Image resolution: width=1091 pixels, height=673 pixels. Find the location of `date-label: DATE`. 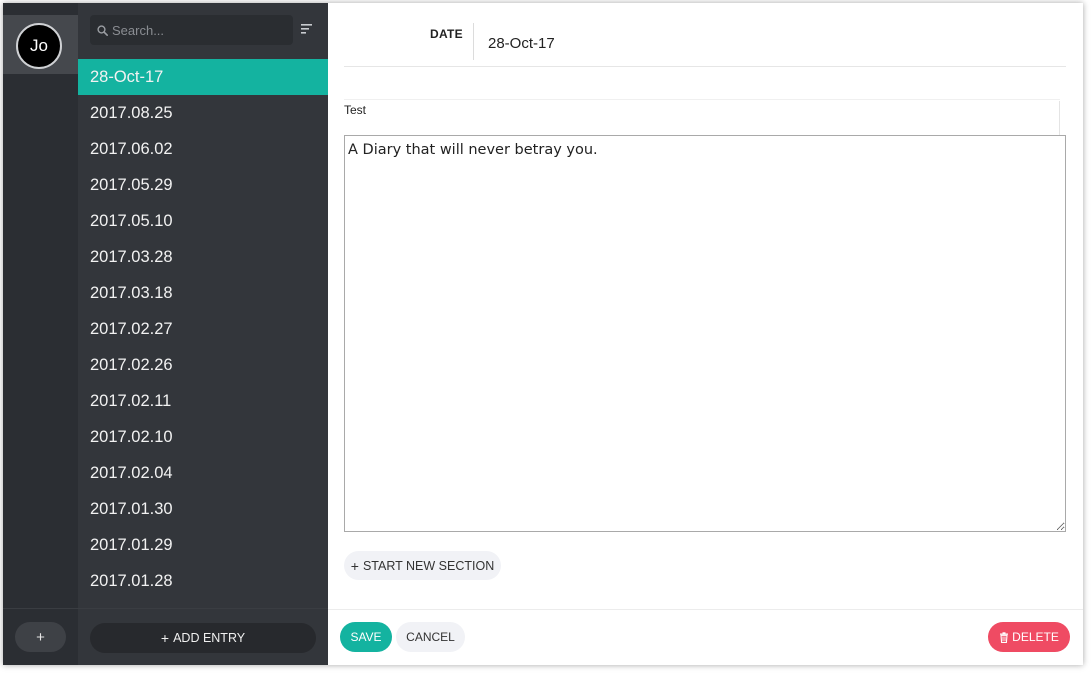

date-label: DATE is located at coordinates (446, 34).